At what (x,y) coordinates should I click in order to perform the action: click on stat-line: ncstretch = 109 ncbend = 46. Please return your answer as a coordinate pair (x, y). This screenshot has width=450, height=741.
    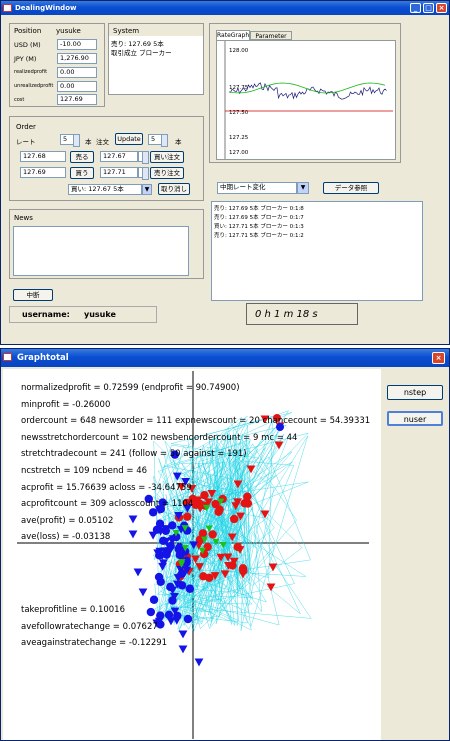
    Looking at the image, I should click on (84, 471).